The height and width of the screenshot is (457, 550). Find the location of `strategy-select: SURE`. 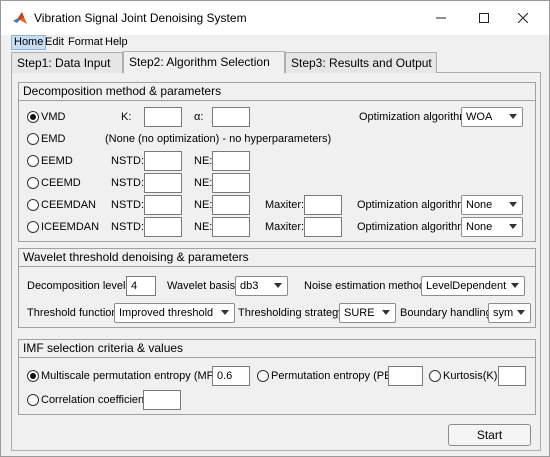

strategy-select: SURE is located at coordinates (367, 313).